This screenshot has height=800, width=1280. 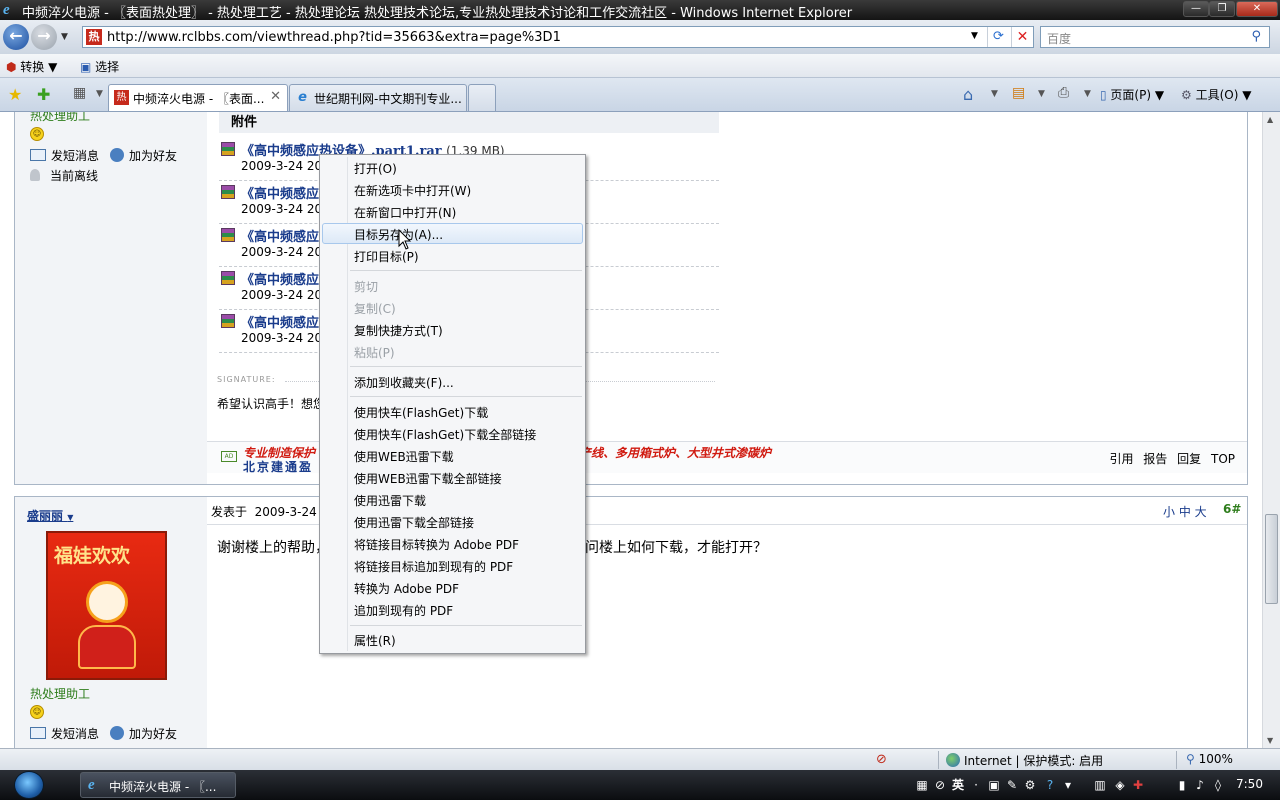 What do you see at coordinates (452, 433) in the screenshot?
I see `menu-item-flashget-all: 使用快车(FlashGet)下载全部链接` at bounding box center [452, 433].